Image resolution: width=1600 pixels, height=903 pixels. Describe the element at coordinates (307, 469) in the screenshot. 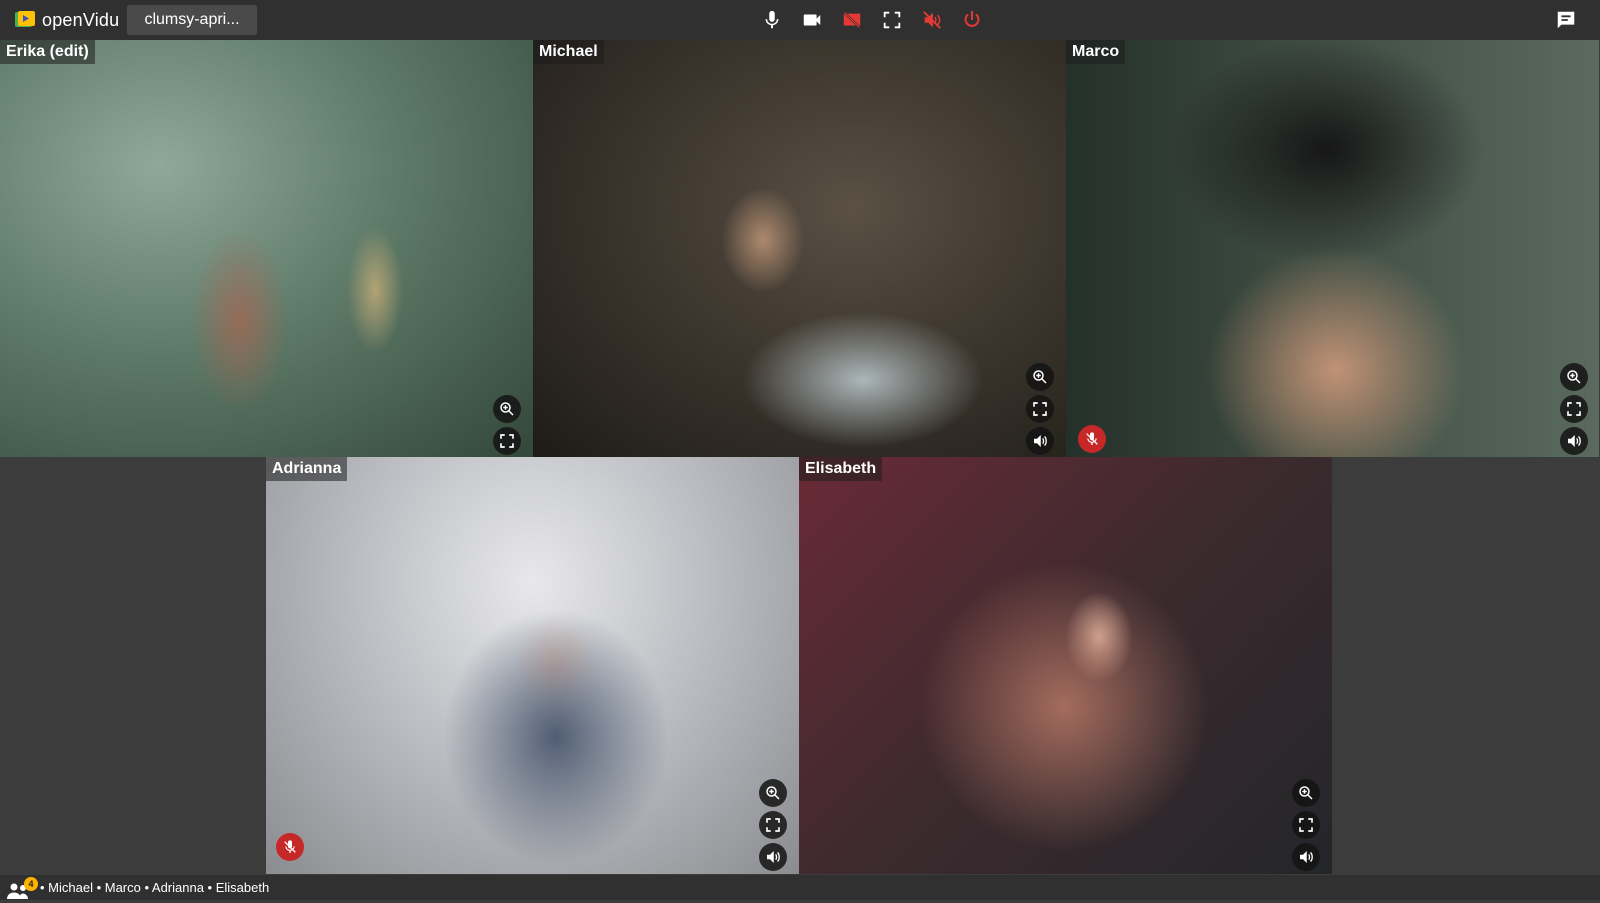

I see `participant-nickname: Adrianna` at that location.